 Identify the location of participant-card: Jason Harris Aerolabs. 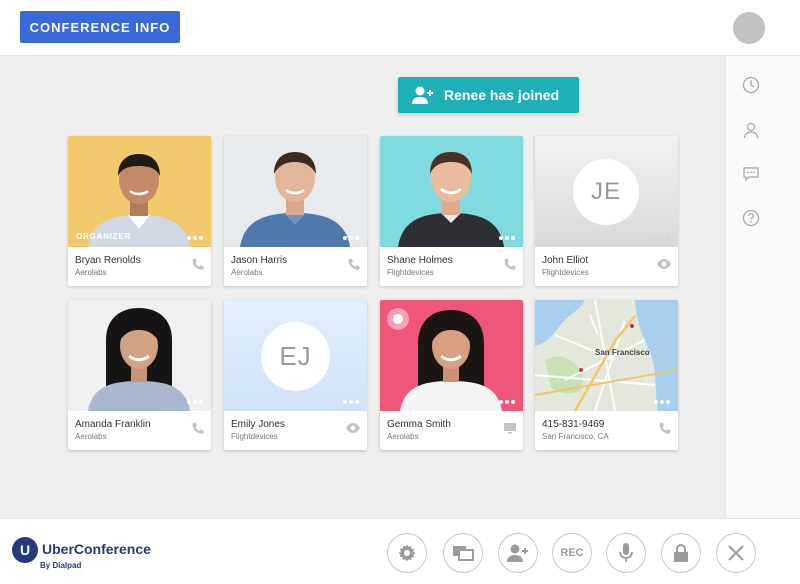
(295, 211).